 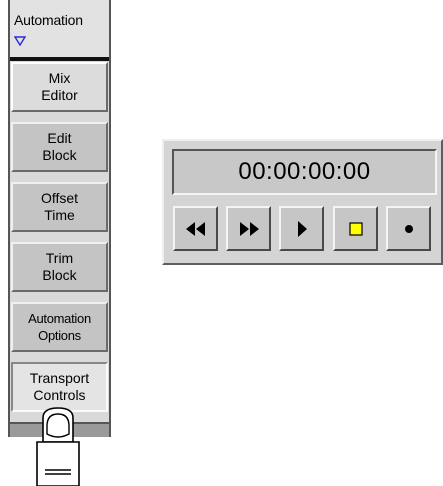 I want to click on automation-menu: Automation, so click(x=59, y=28).